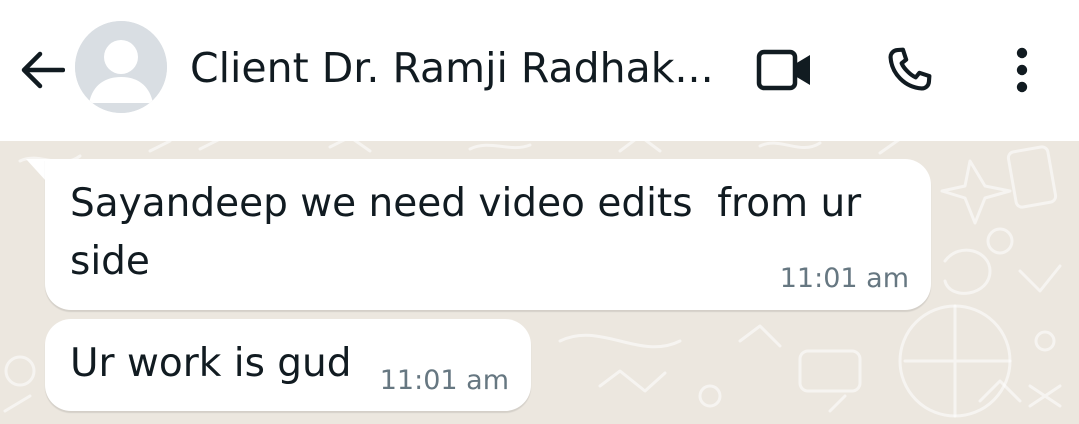 The height and width of the screenshot is (424, 1079). I want to click on voice-call-button, so click(909, 70).